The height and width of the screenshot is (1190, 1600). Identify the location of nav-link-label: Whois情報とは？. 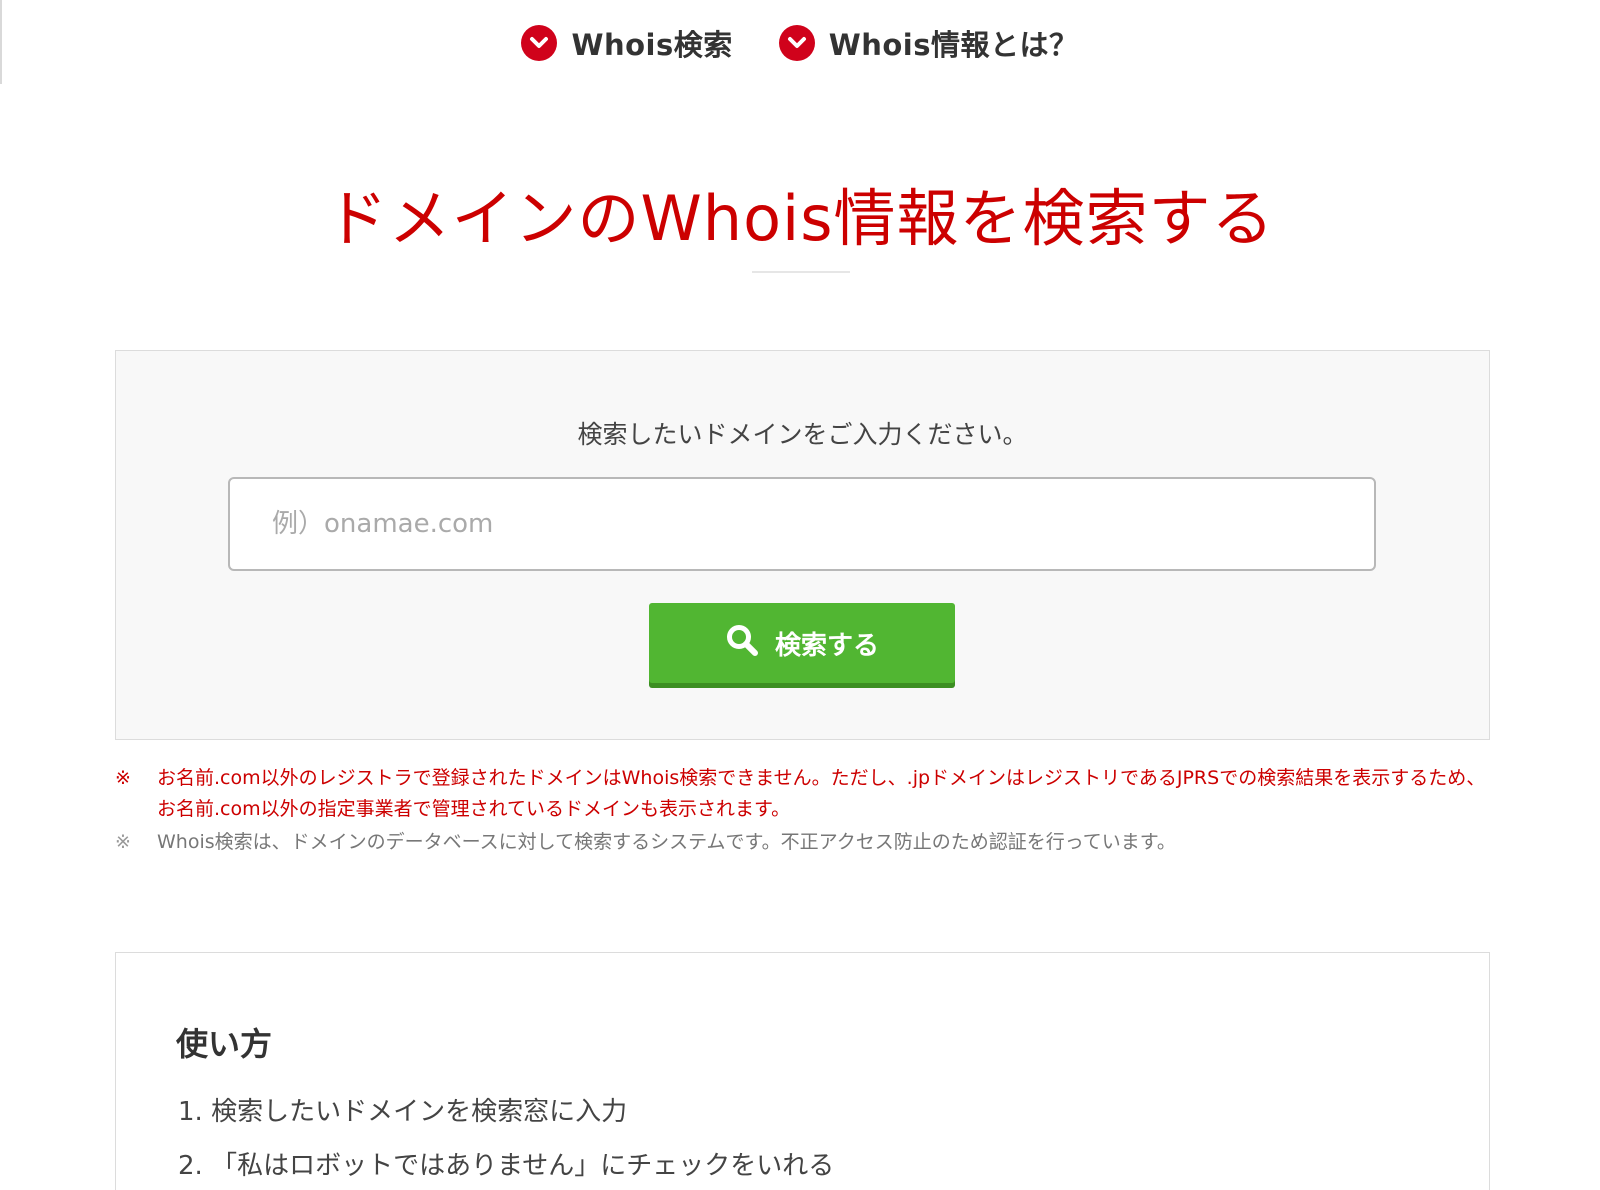
(953, 45).